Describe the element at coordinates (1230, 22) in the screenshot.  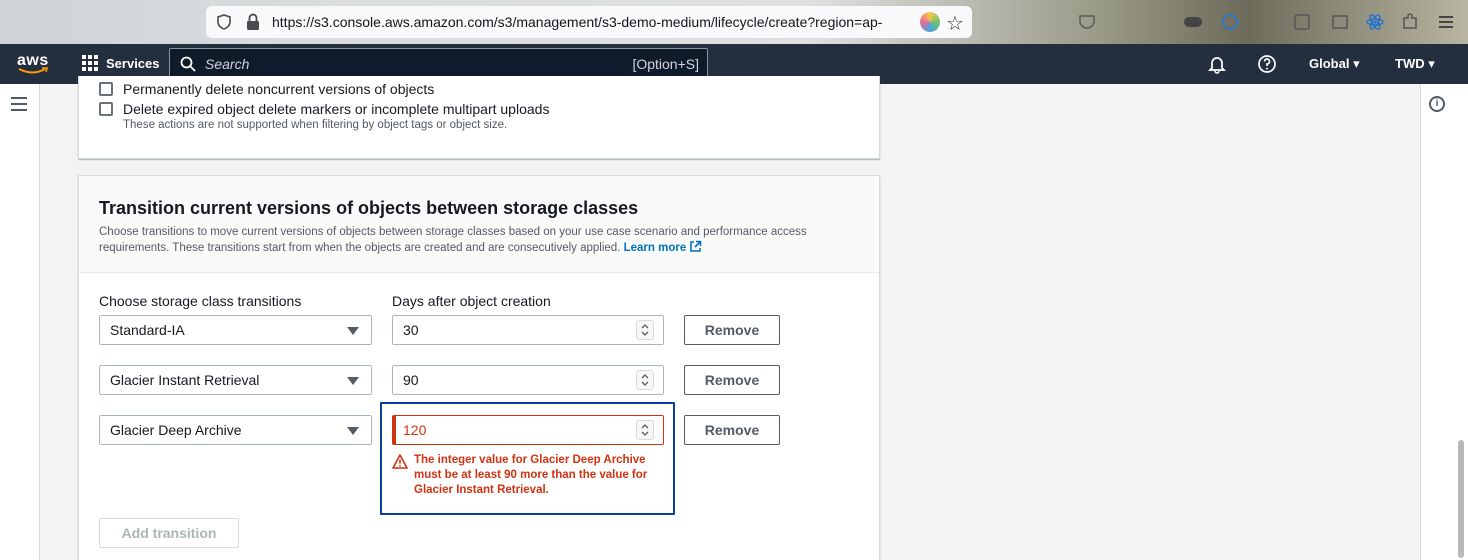
I see `sync-extension-icon` at that location.